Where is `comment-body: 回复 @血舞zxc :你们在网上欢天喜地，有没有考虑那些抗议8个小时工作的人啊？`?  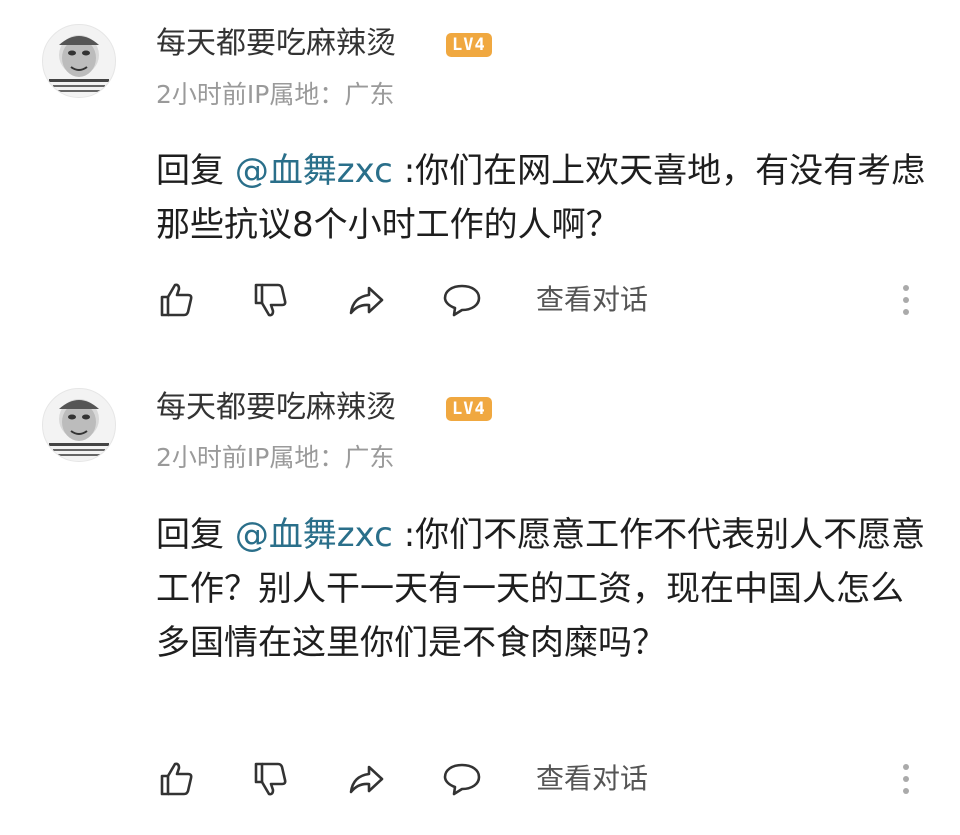 comment-body: 回复 @血舞zxc :你们在网上欢天喜地，有没有考虑那些抗议8个小时工作的人啊？ is located at coordinates (541, 198).